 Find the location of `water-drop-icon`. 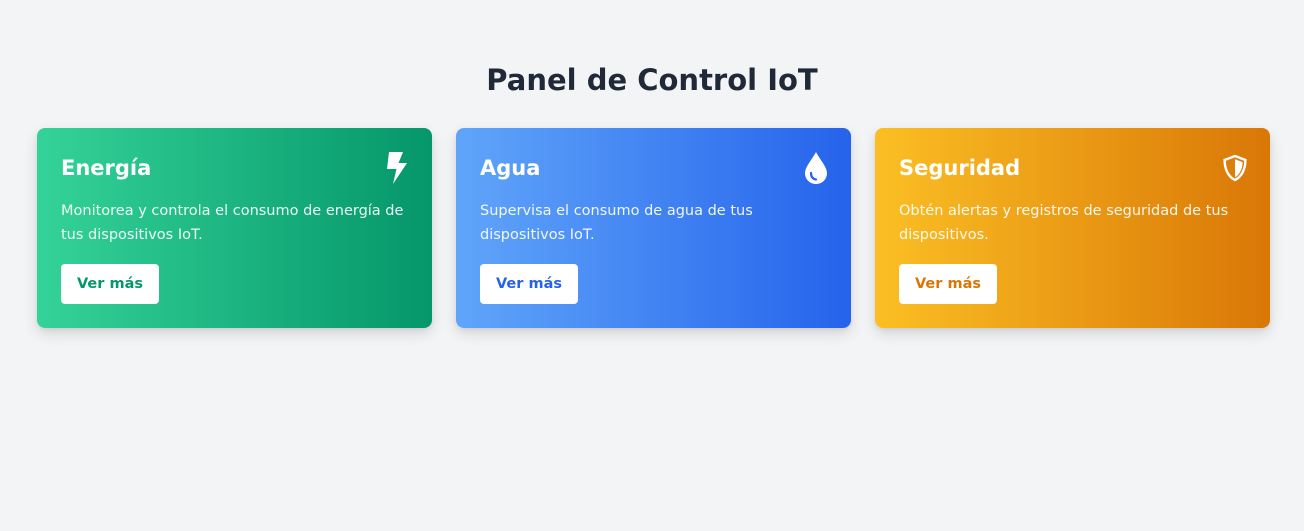

water-drop-icon is located at coordinates (816, 168).